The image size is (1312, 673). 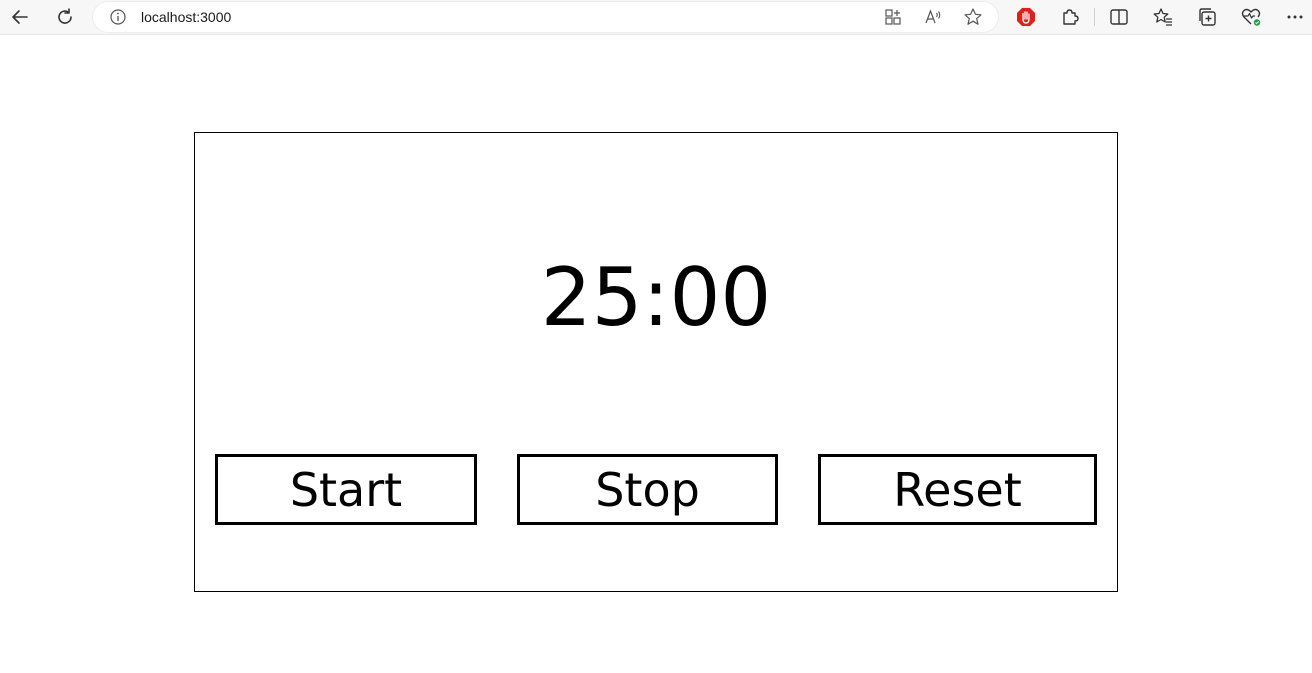 I want to click on browser-essentials-button, so click(x=1251, y=17).